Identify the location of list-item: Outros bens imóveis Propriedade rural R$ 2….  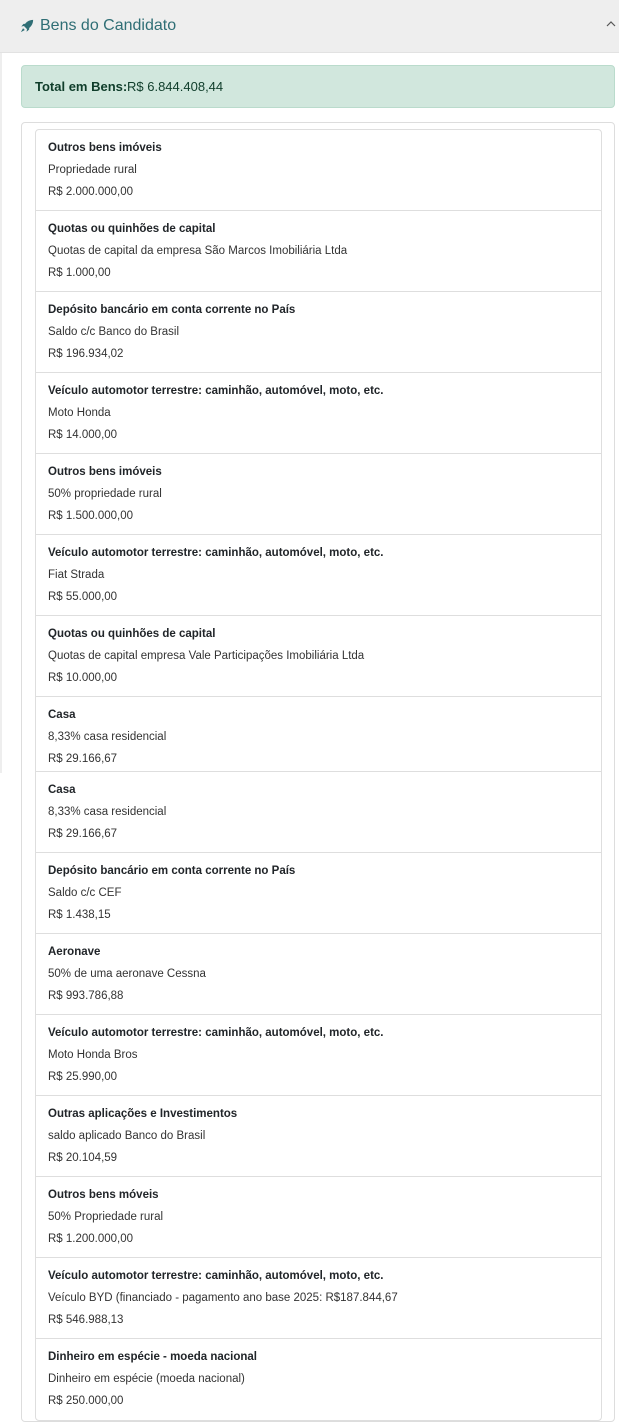
(318, 170).